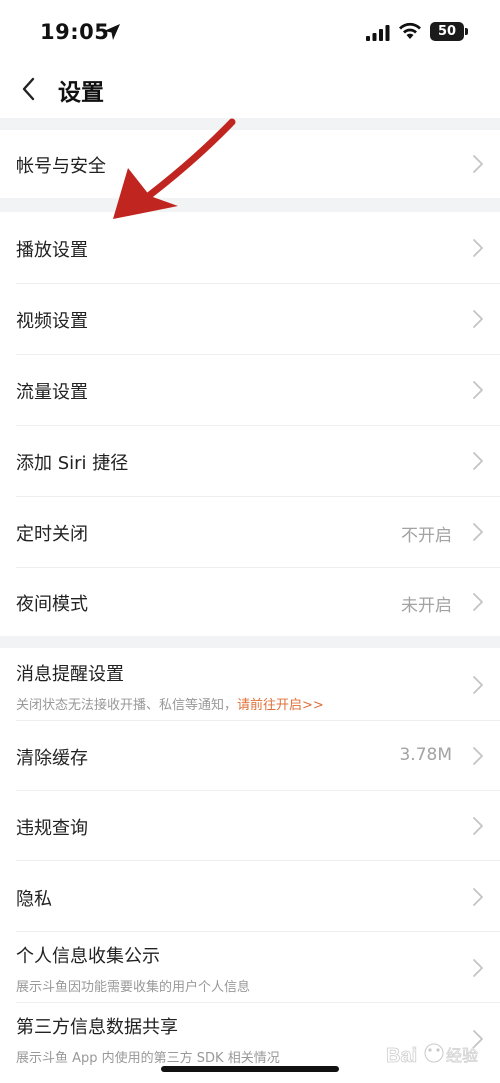  Describe the element at coordinates (70, 674) in the screenshot. I see `settings-item-label: 消息提醒设置` at that location.